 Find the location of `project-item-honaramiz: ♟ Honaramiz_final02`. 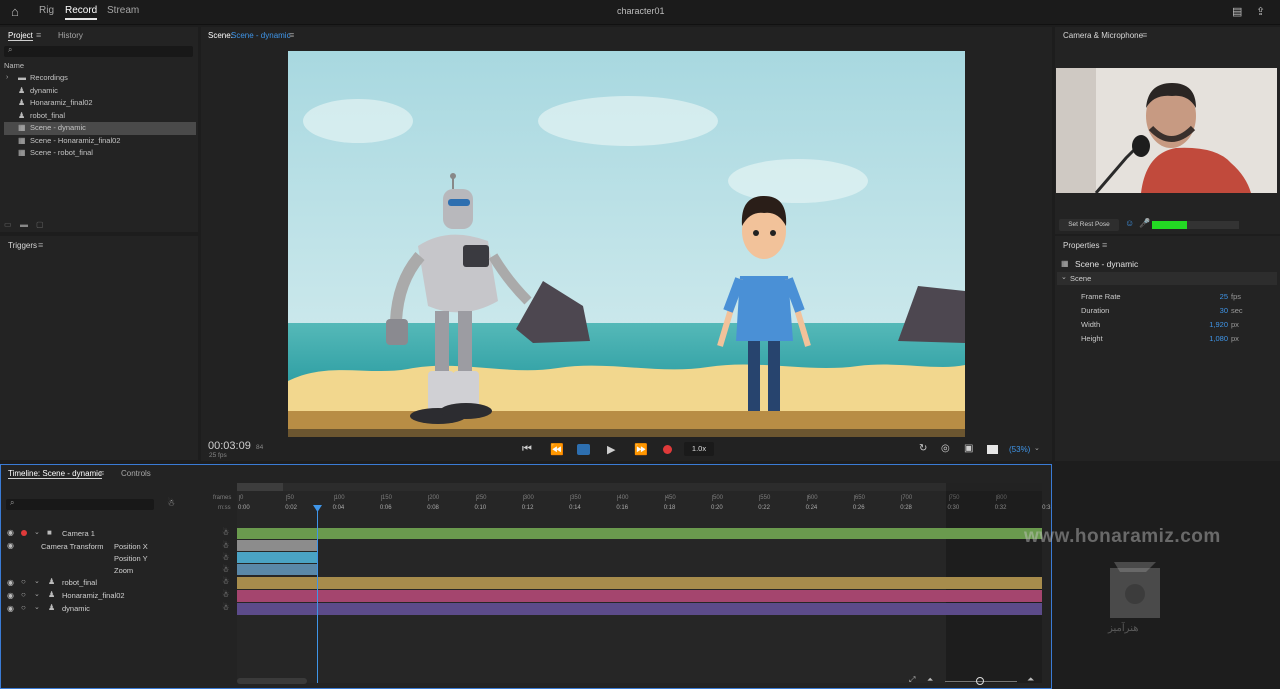

project-item-honaramiz: ♟ Honaramiz_final02 is located at coordinates (100, 103).